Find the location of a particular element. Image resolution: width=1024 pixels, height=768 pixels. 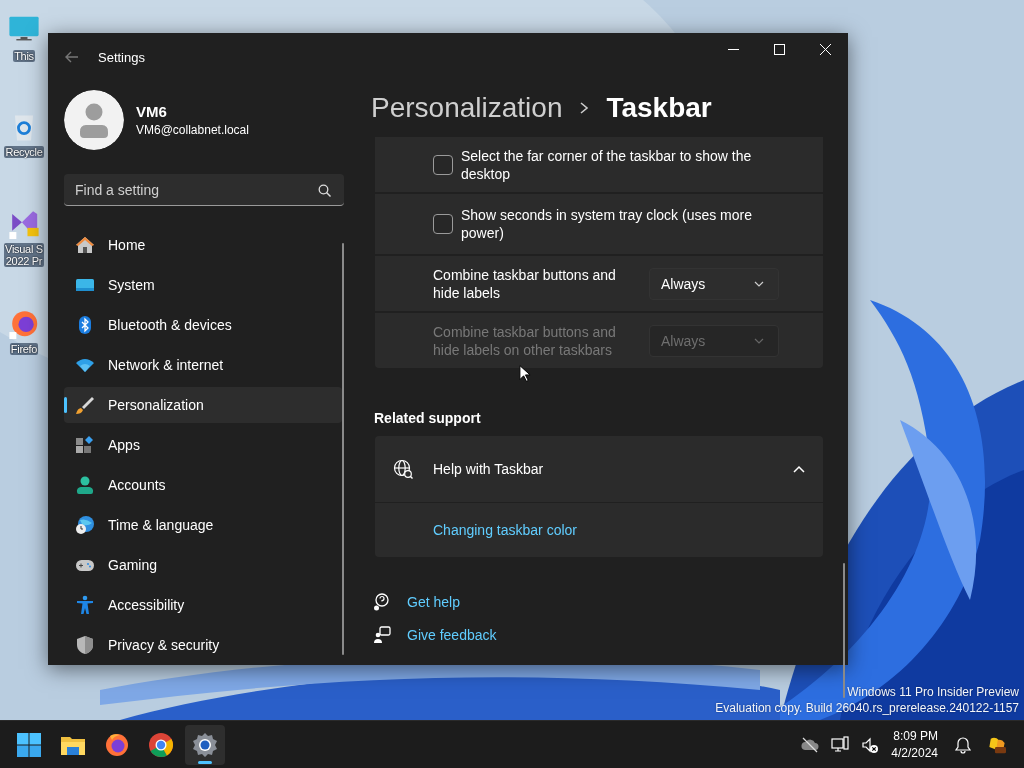

maximize-icon is located at coordinates (779, 49).